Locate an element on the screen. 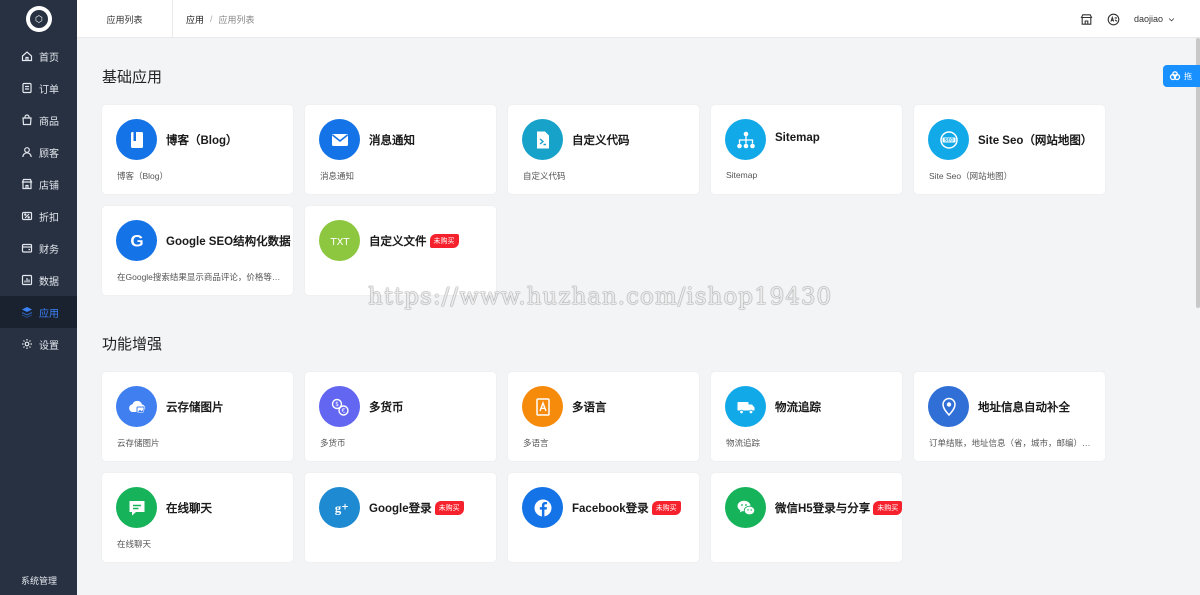 The width and height of the screenshot is (1200, 595). app-card: TXT 自定义文件 未购买 is located at coordinates (400, 250).